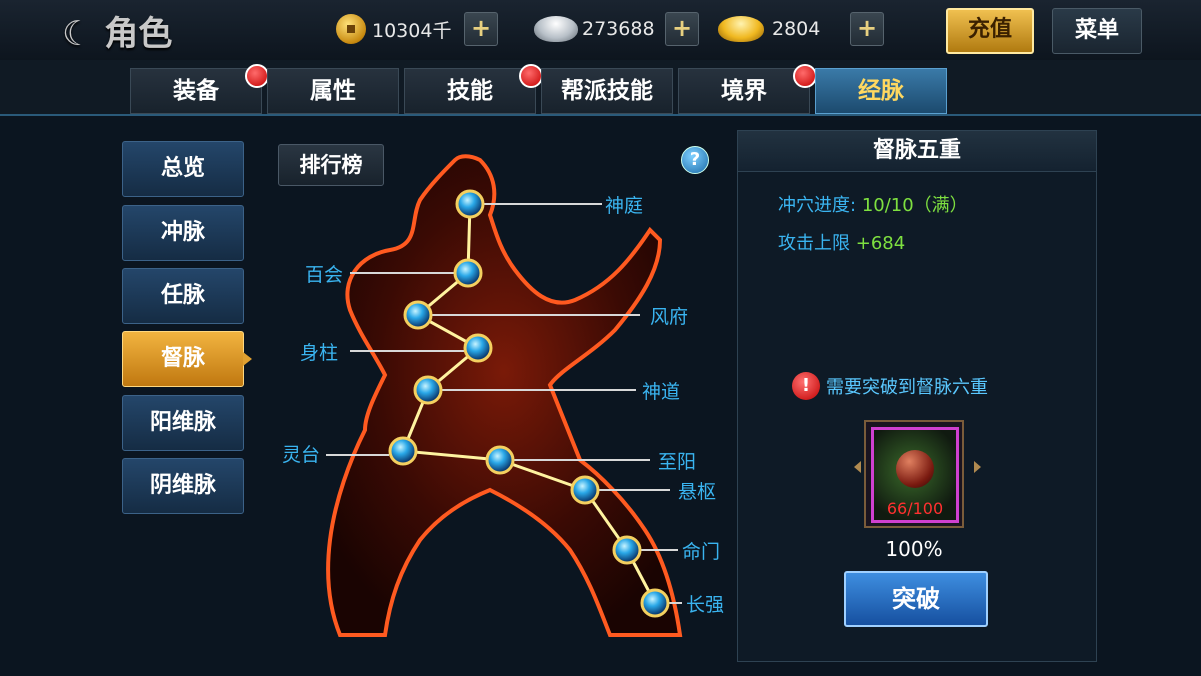  What do you see at coordinates (977, 467) in the screenshot?
I see `arrow-right-icon` at bounding box center [977, 467].